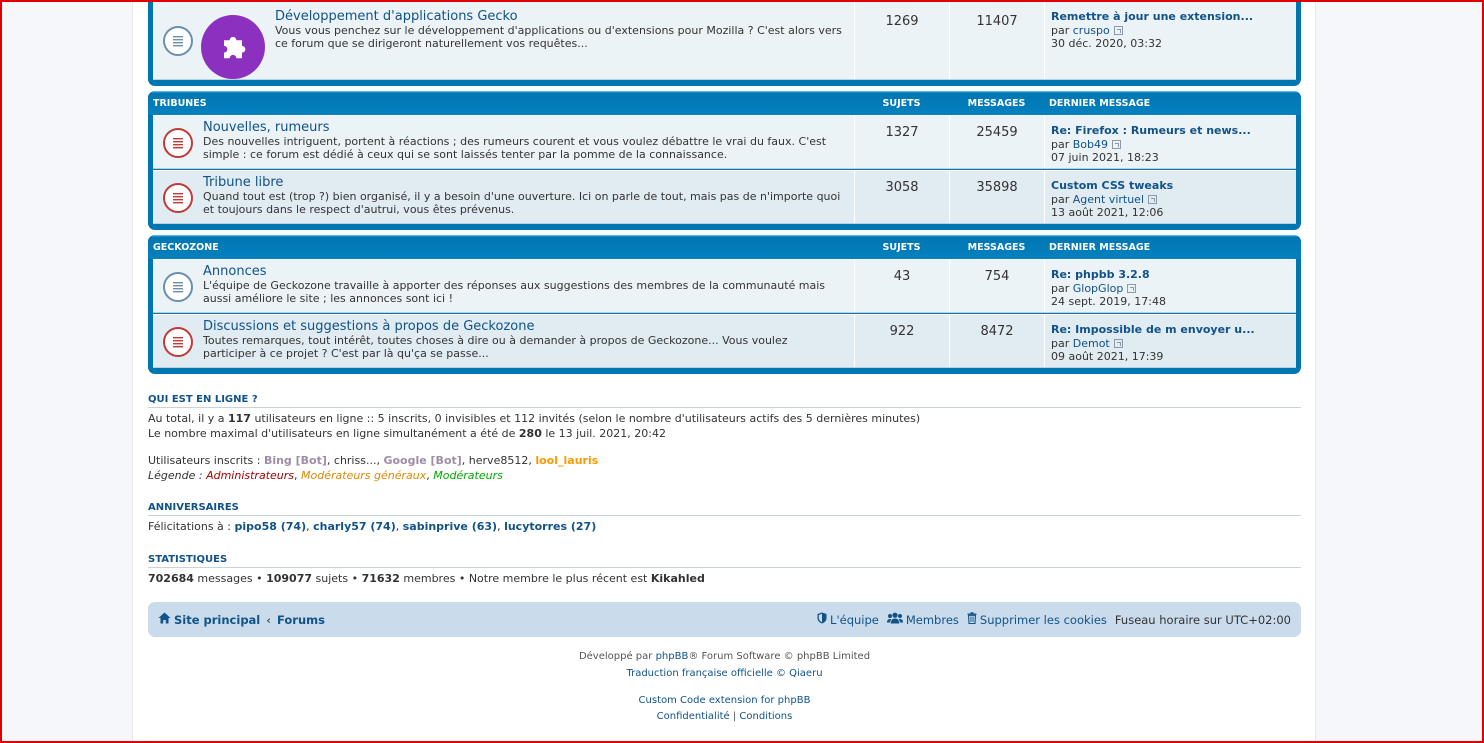 This screenshot has height=743, width=1484. Describe the element at coordinates (354, 526) in the screenshot. I see `birthday-user-link: charly57 (74)` at that location.